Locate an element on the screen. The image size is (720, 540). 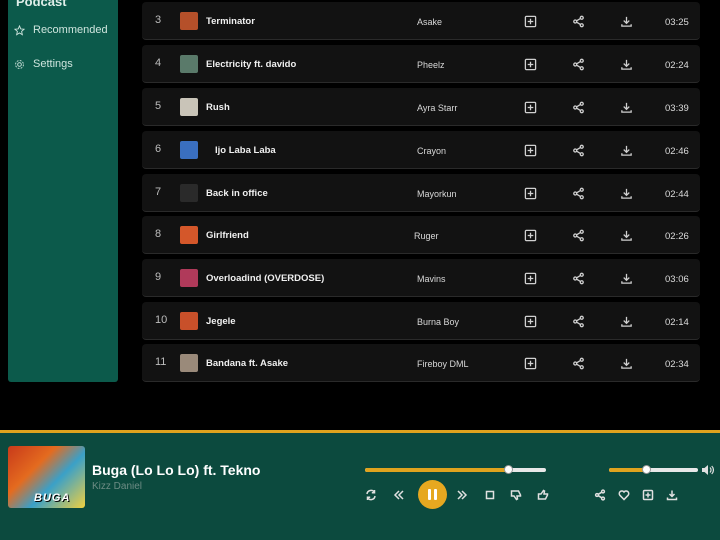
track-artist: Asake is located at coordinates (430, 22).